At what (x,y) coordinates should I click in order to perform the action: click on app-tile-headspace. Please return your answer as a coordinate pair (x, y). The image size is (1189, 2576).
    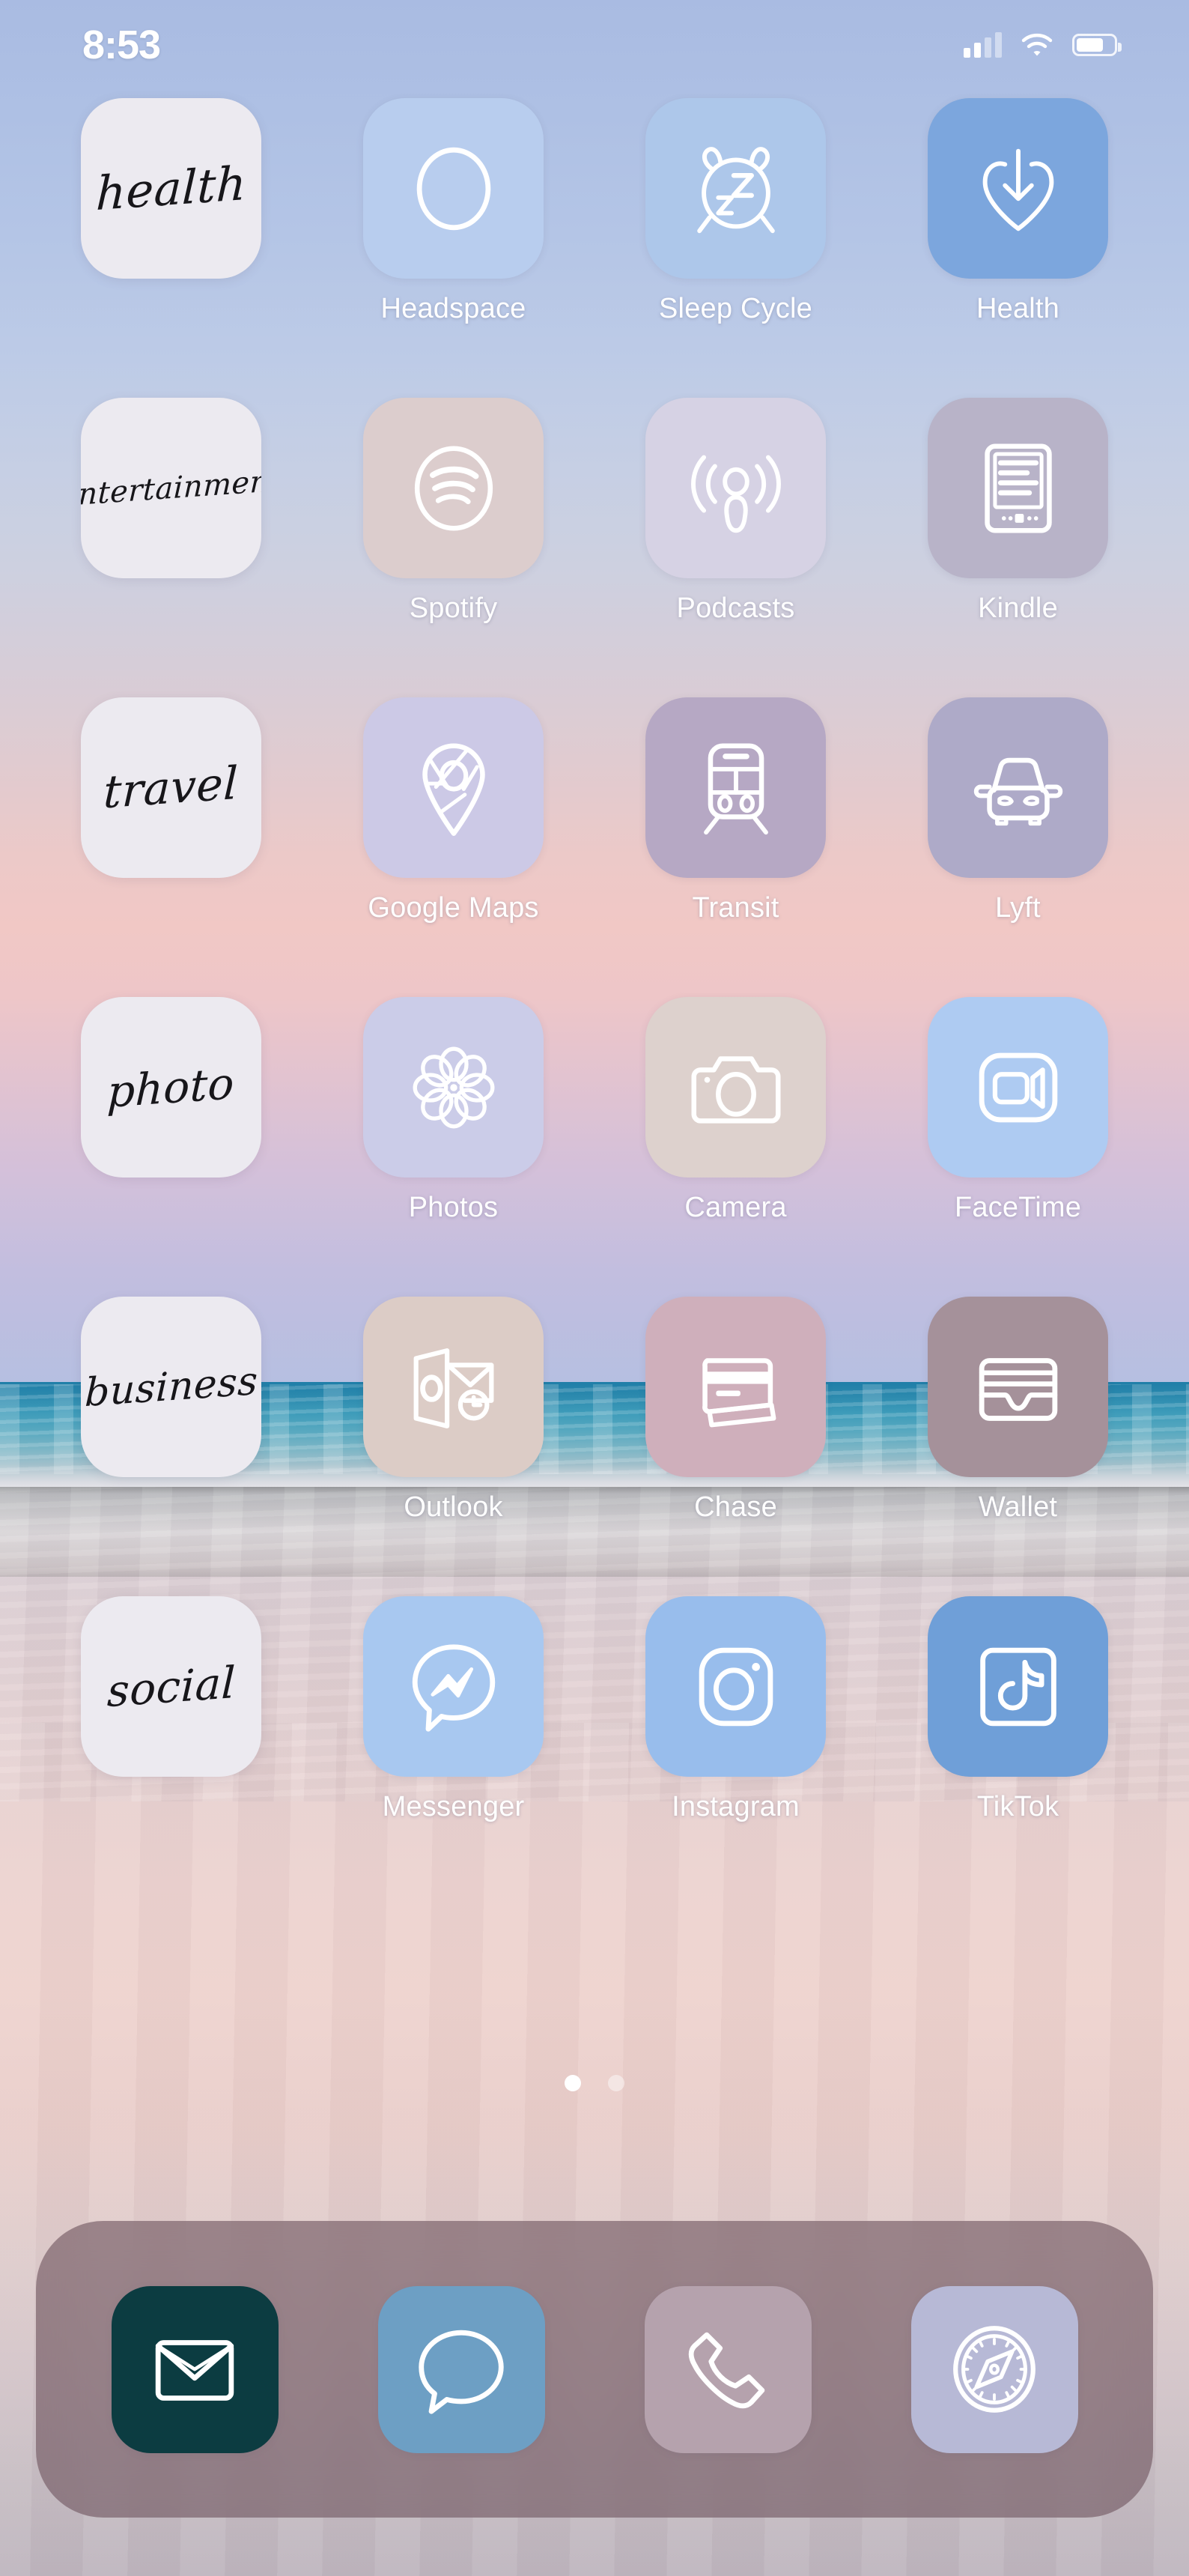
    Looking at the image, I should click on (453, 188).